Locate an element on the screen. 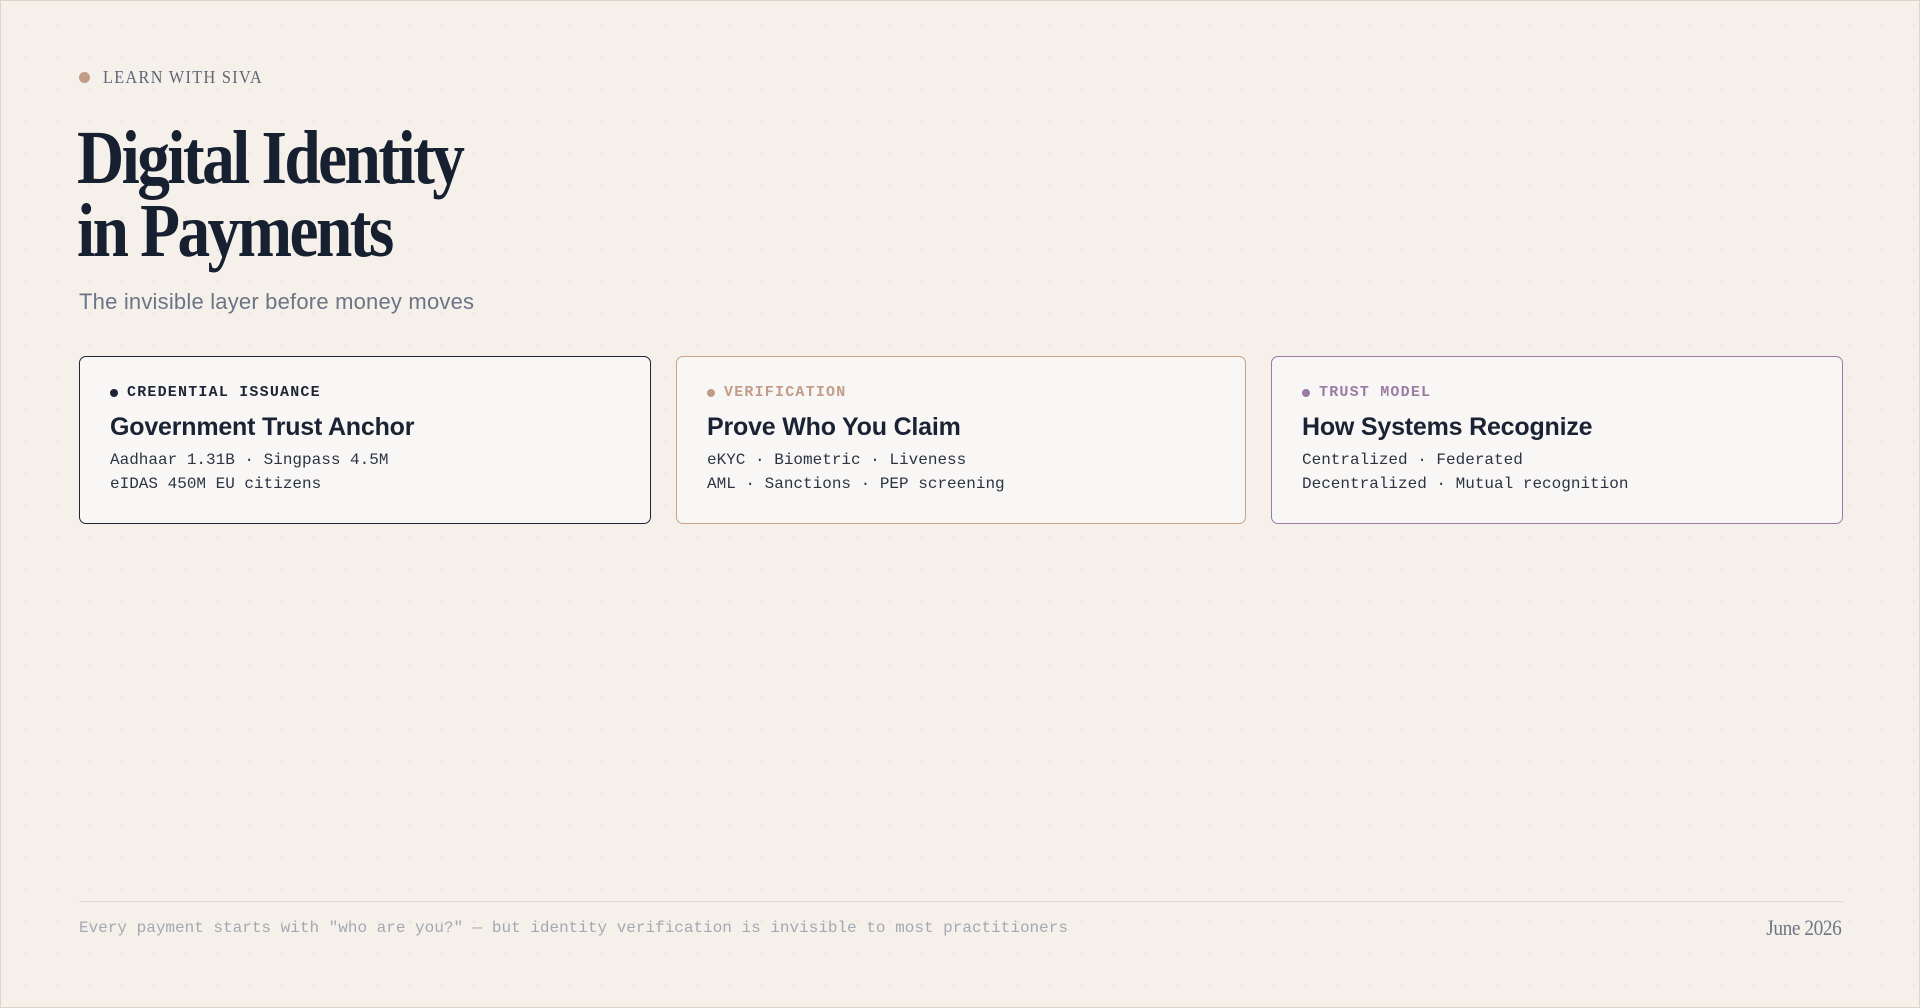 This screenshot has width=1920, height=1008. card-tag-label: TRUST MODEL is located at coordinates (1375, 392).